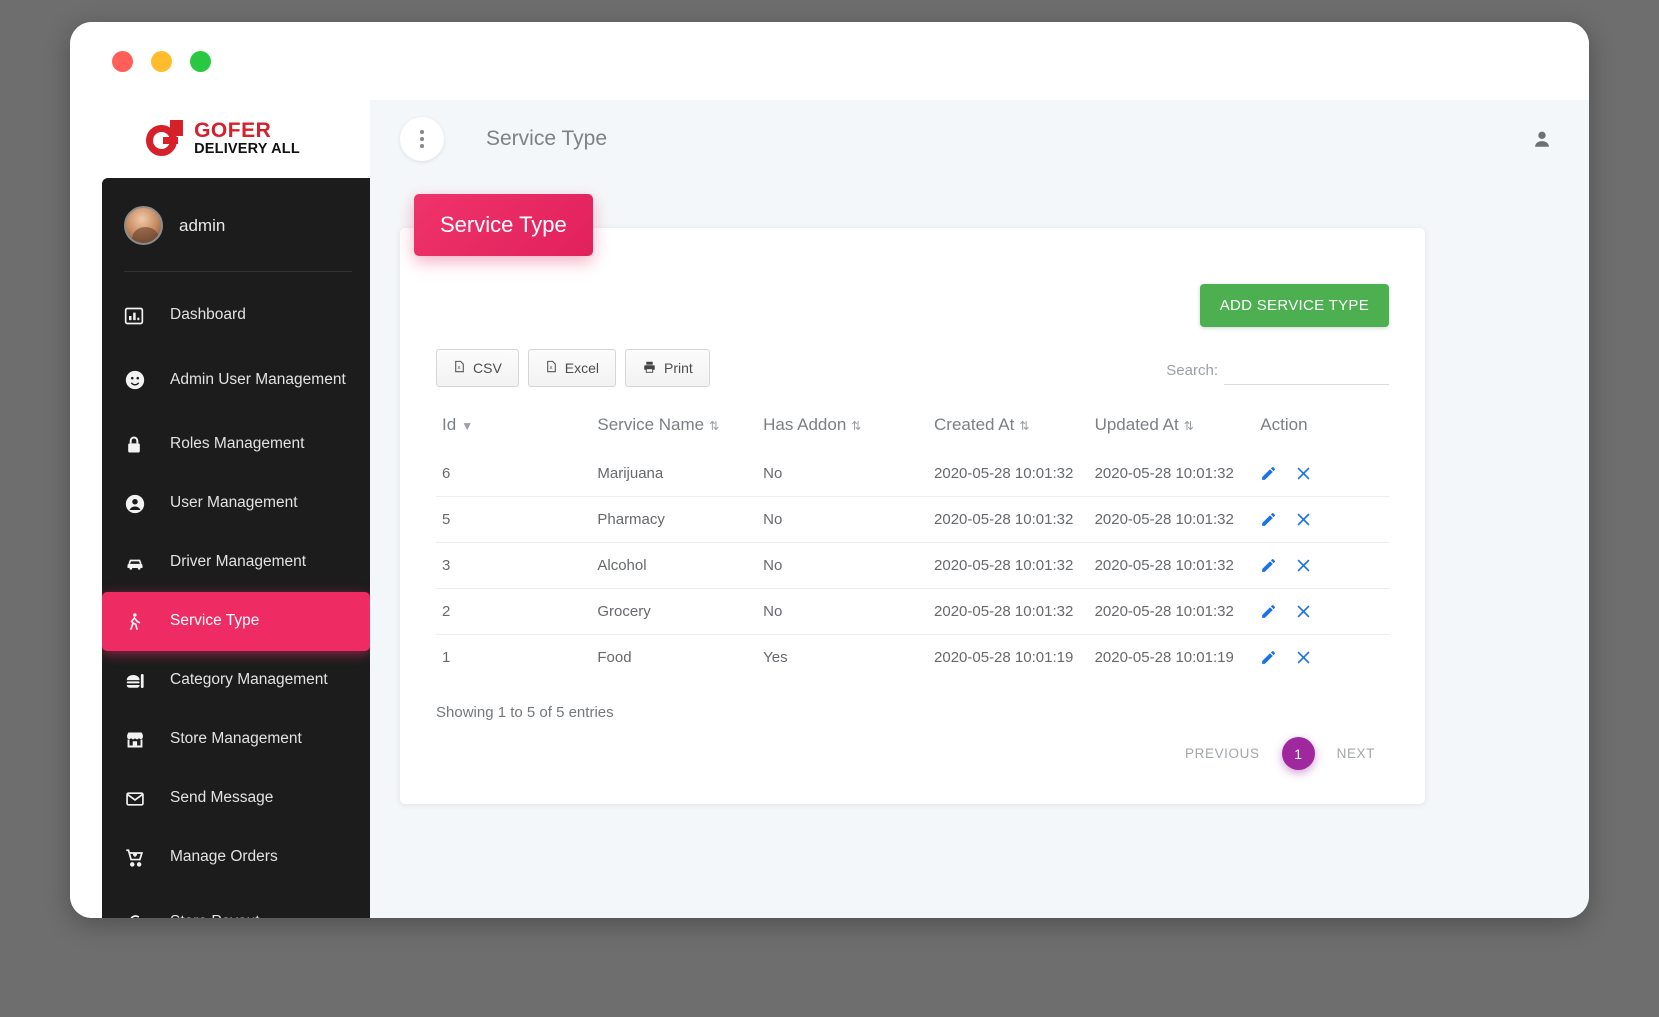 The width and height of the screenshot is (1659, 1017). I want to click on pagination-page-1: 1, so click(1298, 753).